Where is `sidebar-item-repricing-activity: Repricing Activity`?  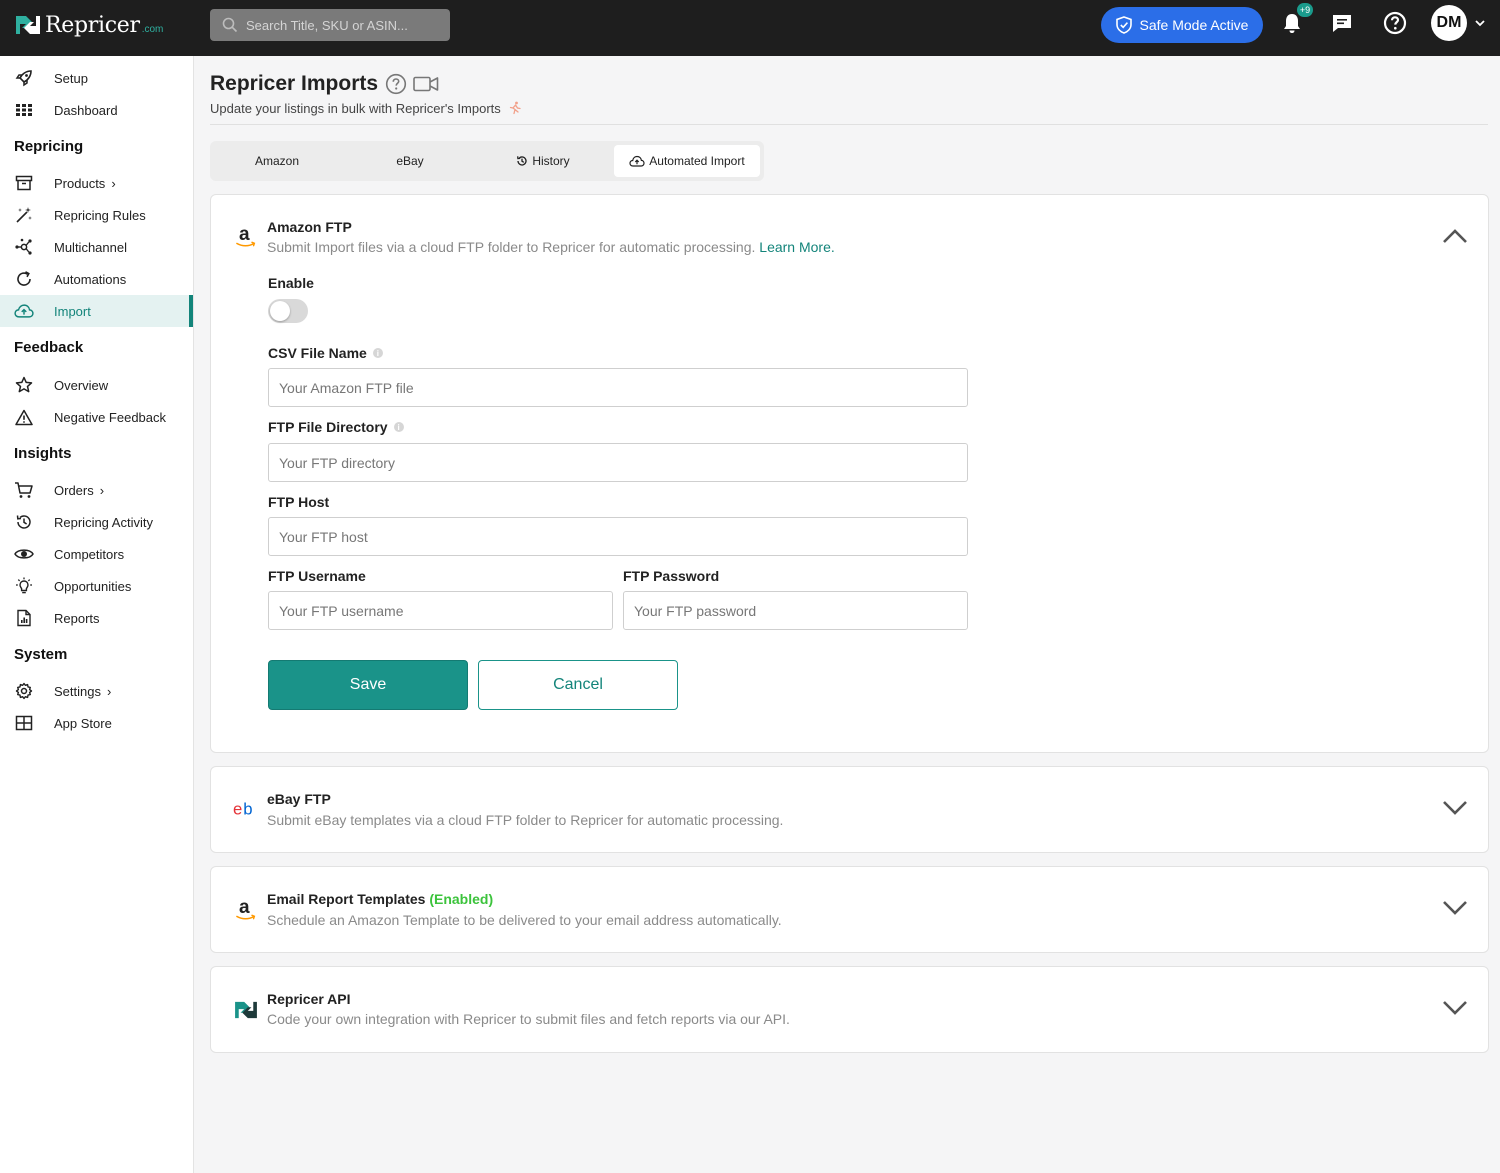
sidebar-item-repricing-activity: Repricing Activity is located at coordinates (96, 522).